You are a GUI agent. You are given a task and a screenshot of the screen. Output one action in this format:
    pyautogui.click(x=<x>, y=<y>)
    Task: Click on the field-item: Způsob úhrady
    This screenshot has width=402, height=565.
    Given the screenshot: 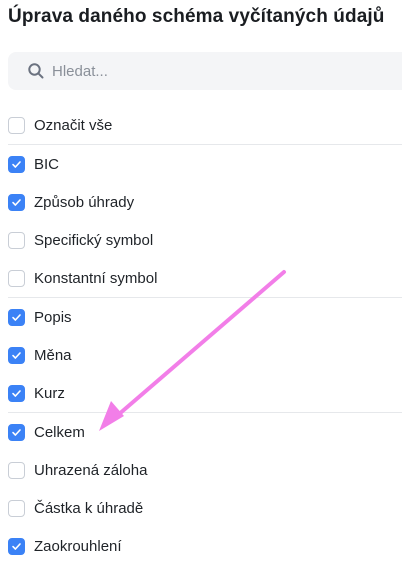 What is the action you would take?
    pyautogui.click(x=201, y=202)
    